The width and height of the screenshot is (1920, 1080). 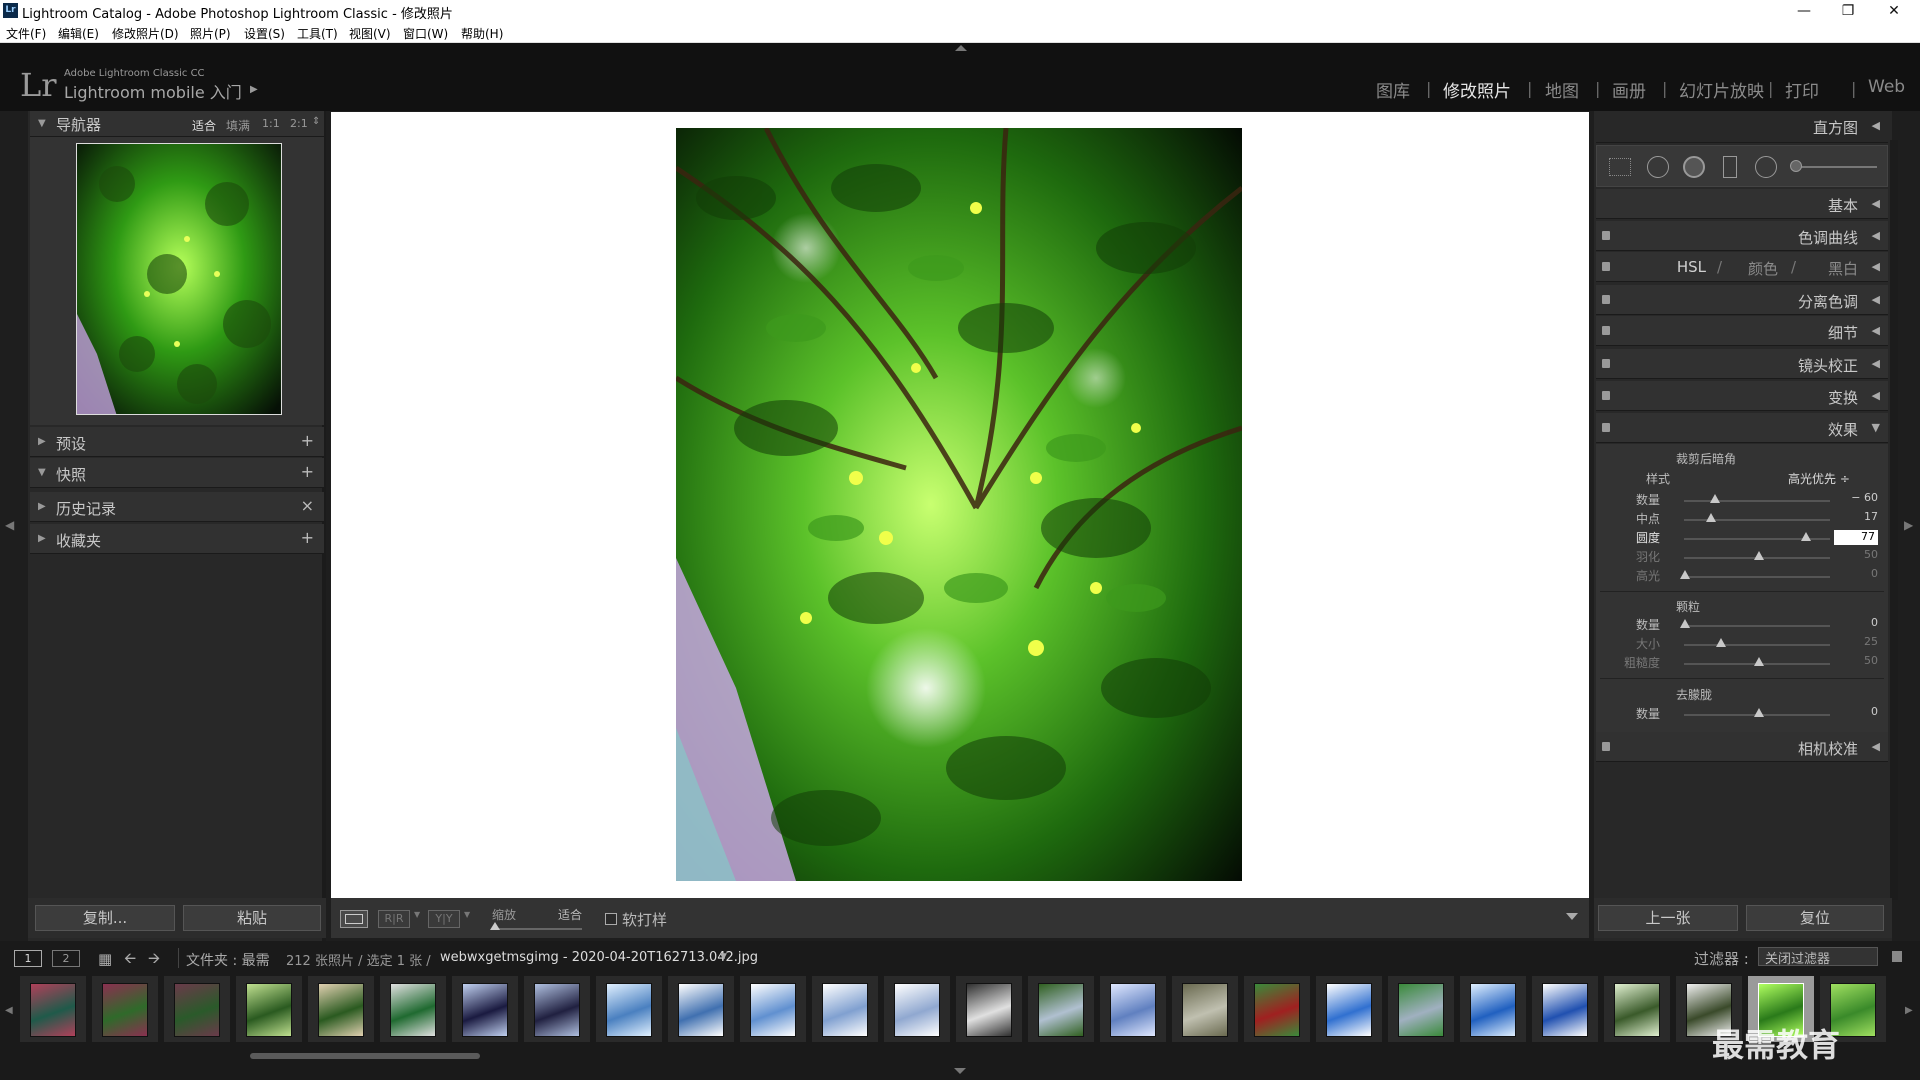 What do you see at coordinates (1894, 520) in the screenshot?
I see `right-panel-scrollbar` at bounding box center [1894, 520].